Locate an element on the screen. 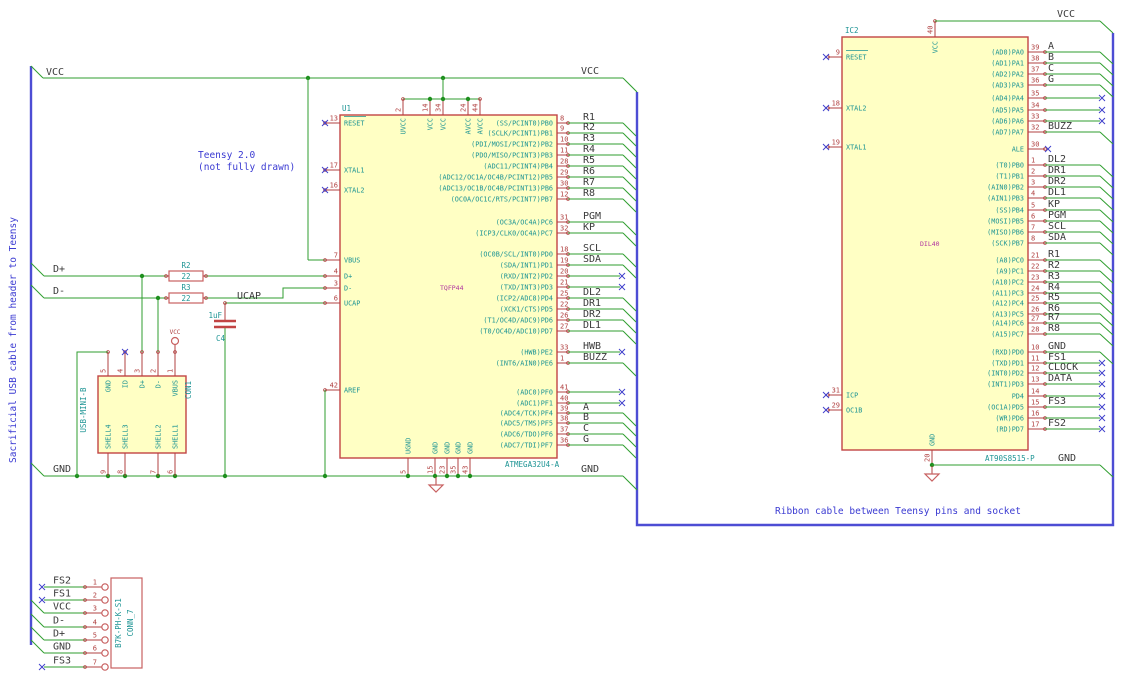 Image resolution: width=1131 pixels, height=690 pixels. pin-number: 11 is located at coordinates (1035, 359).